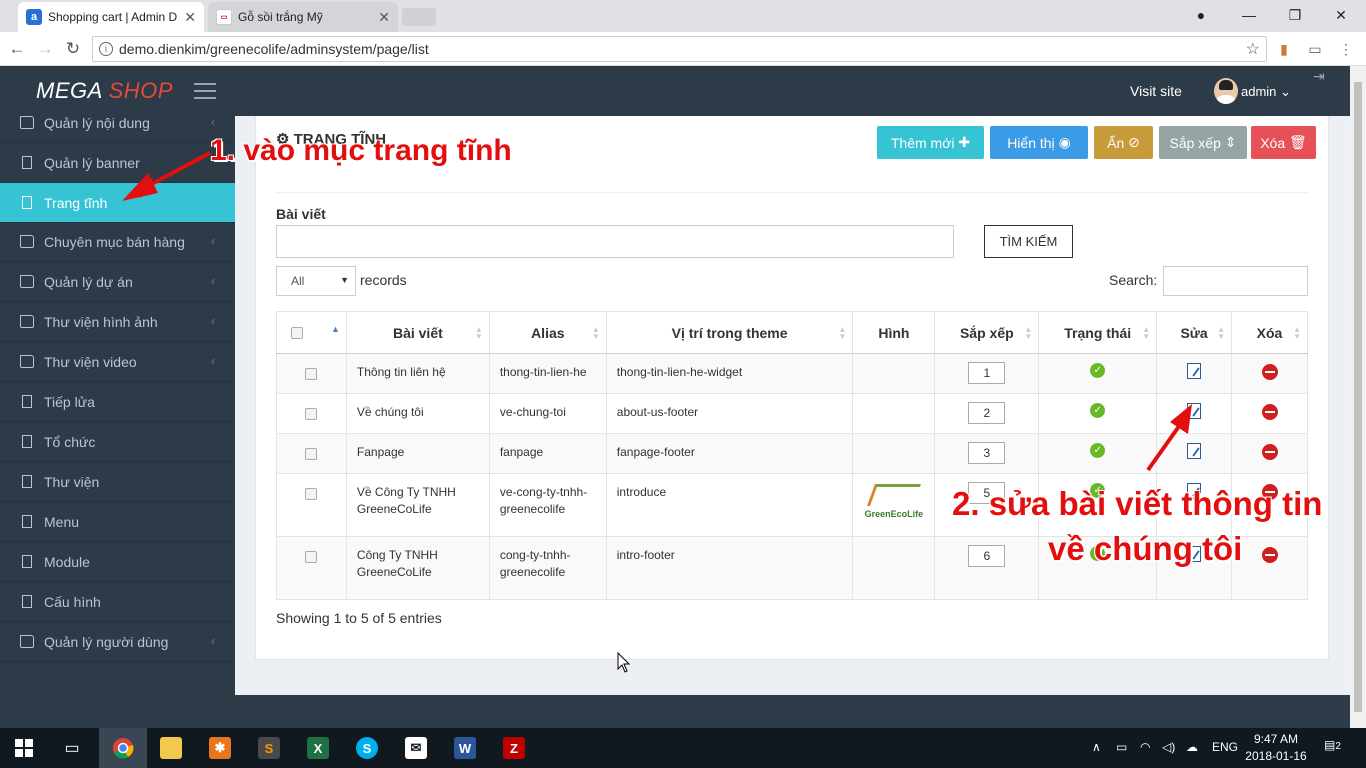  What do you see at coordinates (117, 562) in the screenshot?
I see `sidebar-item: Module` at bounding box center [117, 562].